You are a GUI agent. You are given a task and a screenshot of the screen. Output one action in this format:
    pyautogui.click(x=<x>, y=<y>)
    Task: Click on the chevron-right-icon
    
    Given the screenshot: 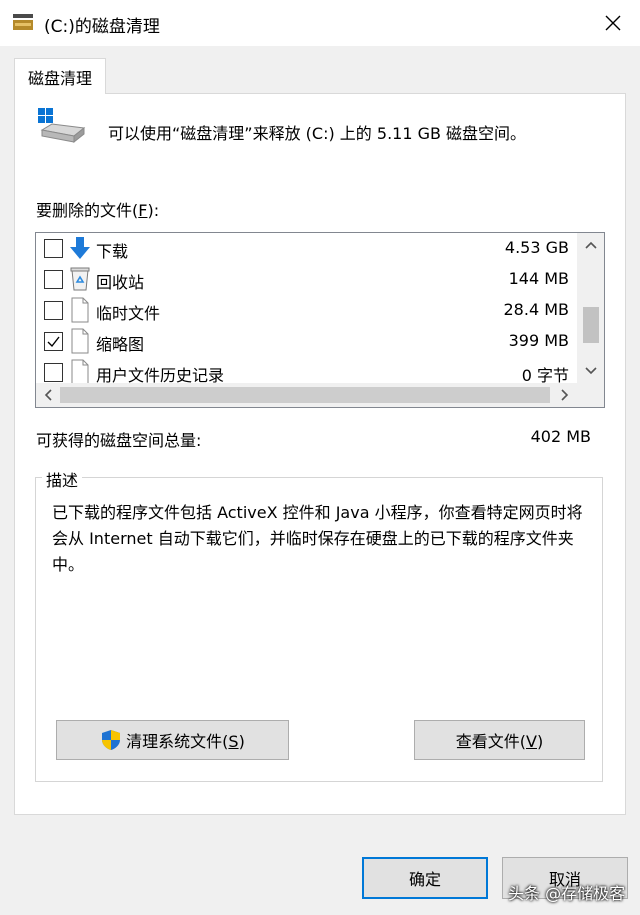 What is the action you would take?
    pyautogui.click(x=565, y=395)
    